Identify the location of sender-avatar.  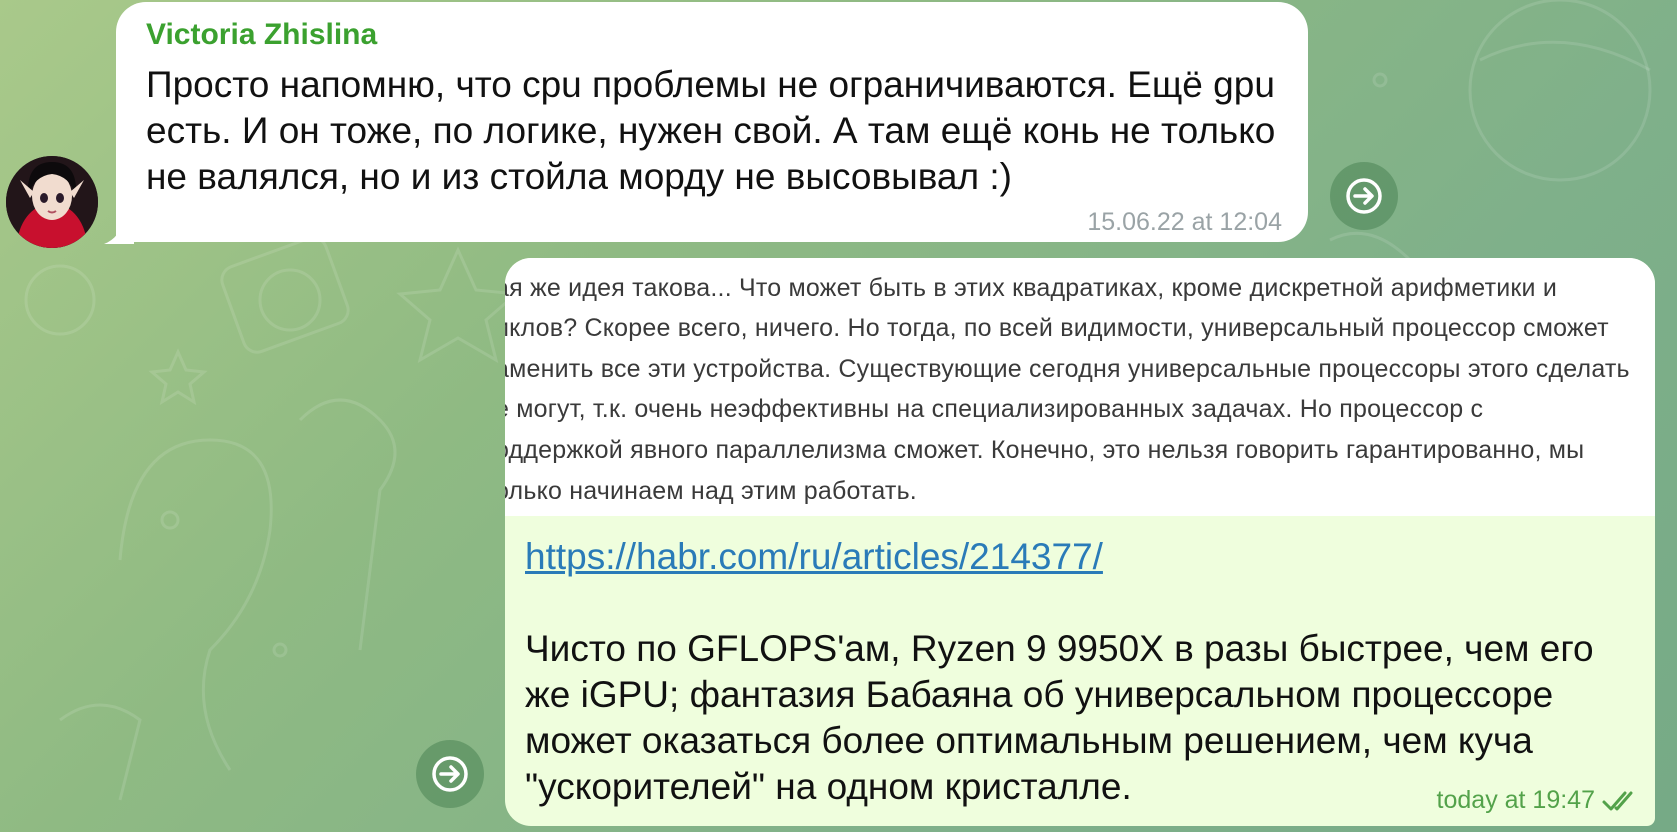
(52, 202).